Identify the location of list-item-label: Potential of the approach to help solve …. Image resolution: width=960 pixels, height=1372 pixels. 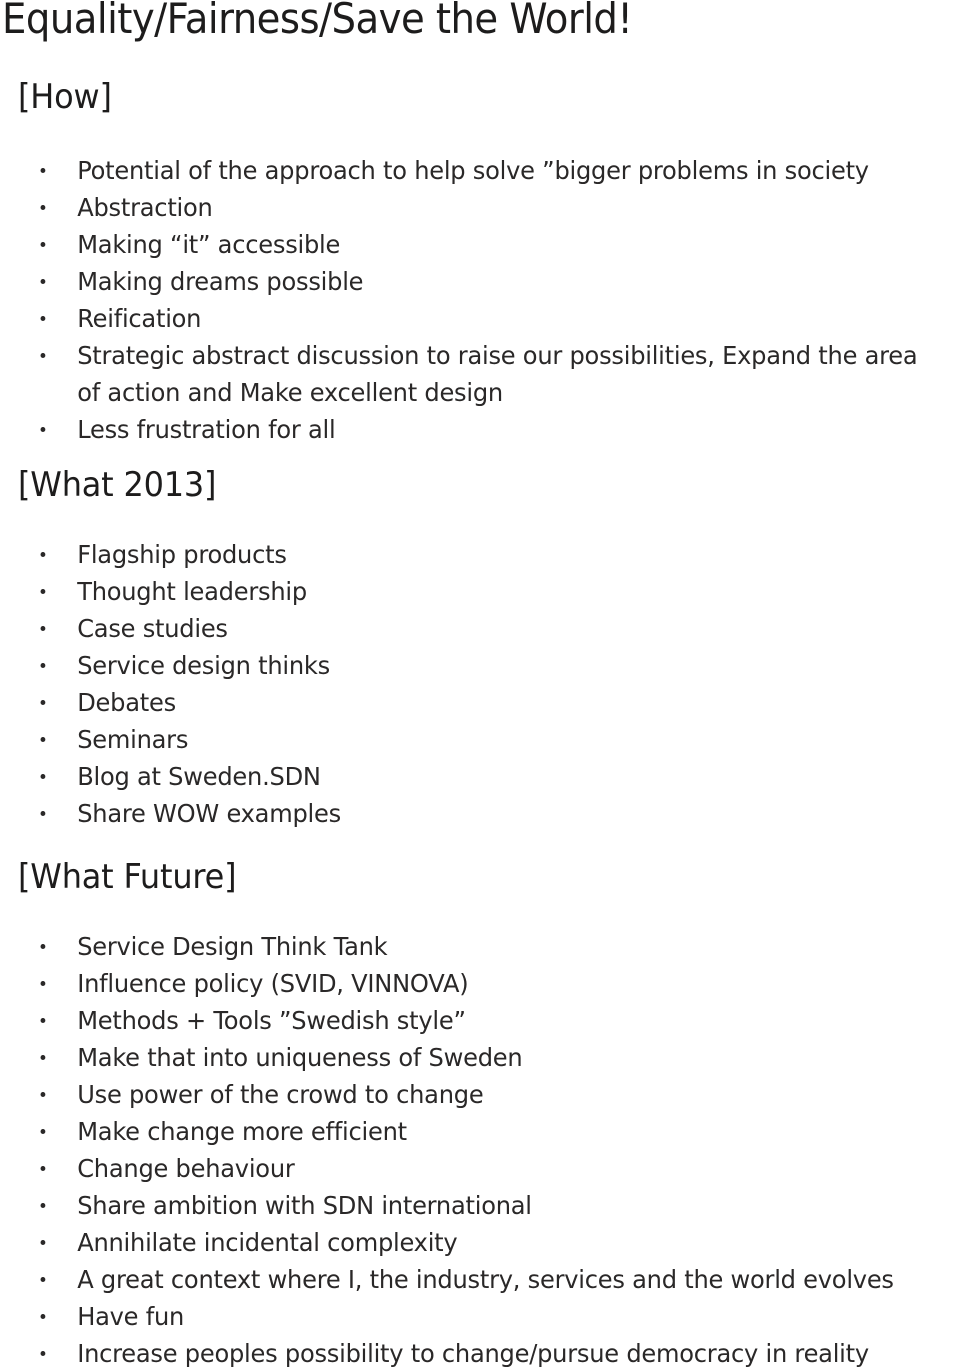
(473, 170).